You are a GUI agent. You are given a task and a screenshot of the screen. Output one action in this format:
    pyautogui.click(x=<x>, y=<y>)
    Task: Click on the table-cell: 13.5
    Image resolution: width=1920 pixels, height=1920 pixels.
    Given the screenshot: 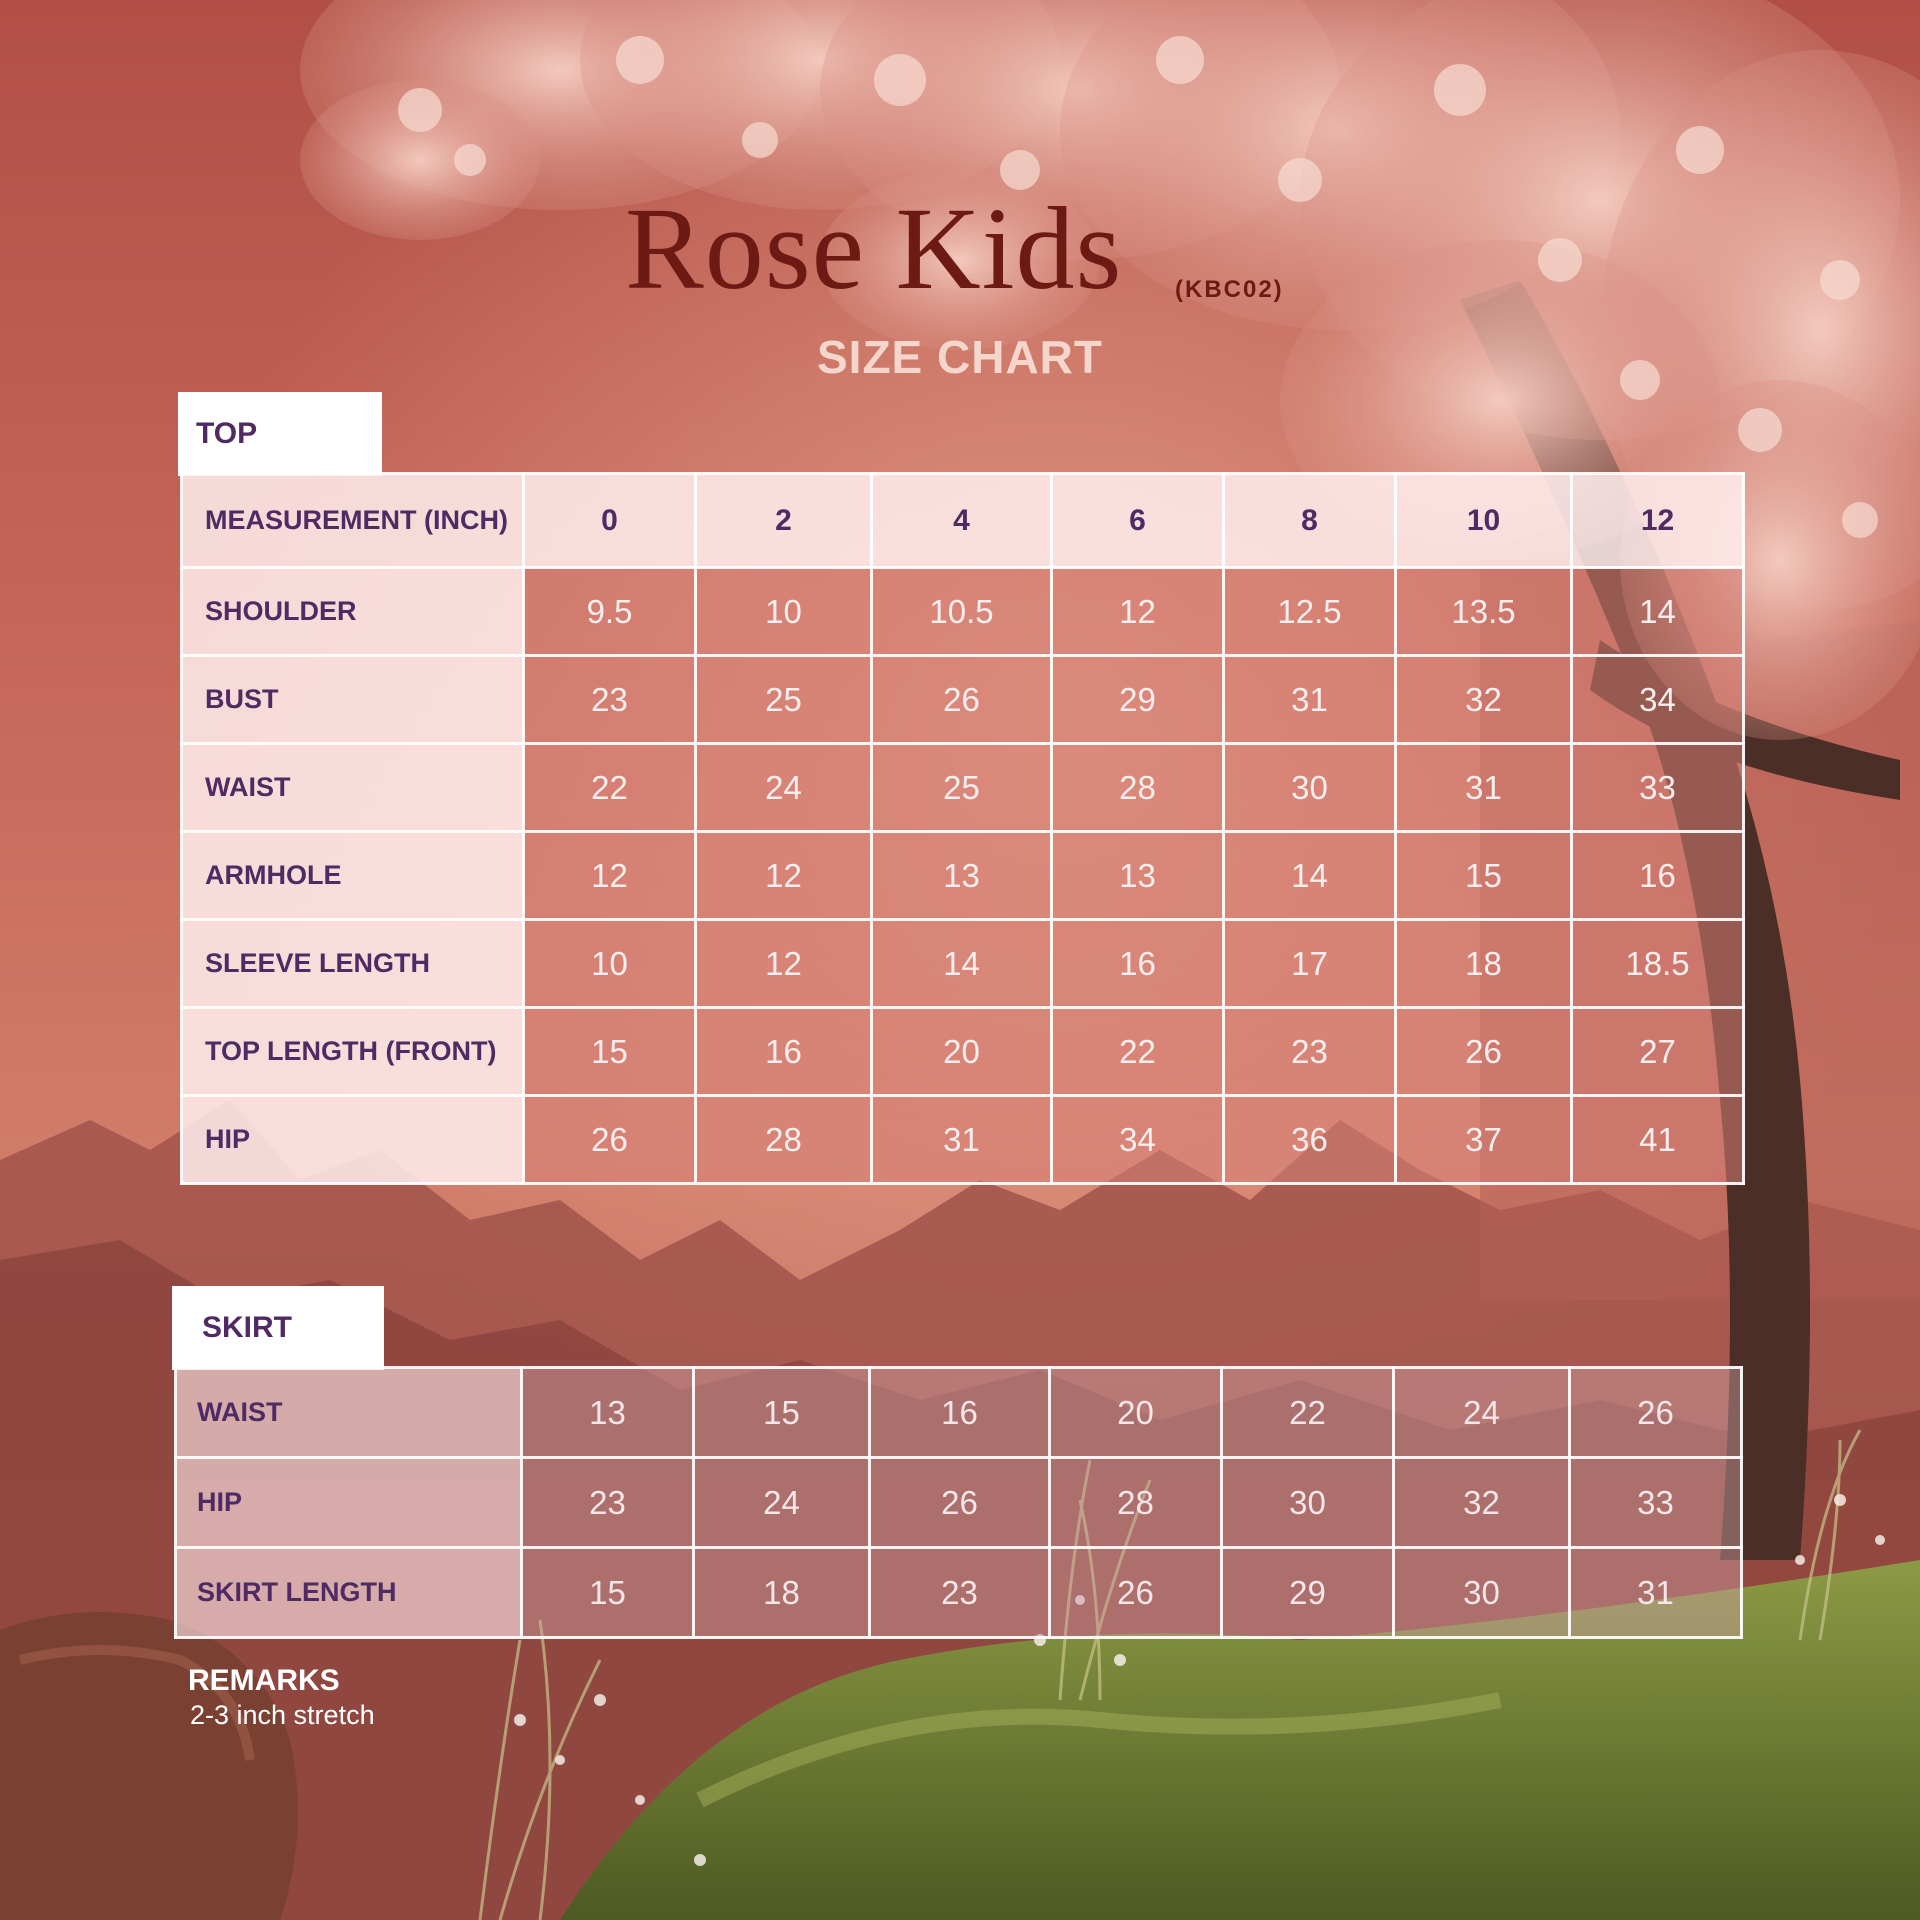 What is the action you would take?
    pyautogui.click(x=1483, y=611)
    